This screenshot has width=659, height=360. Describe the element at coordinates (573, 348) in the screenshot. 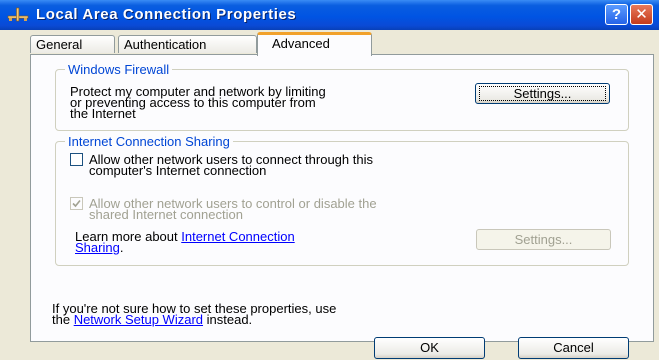

I see `cancel-button: Cancel` at that location.